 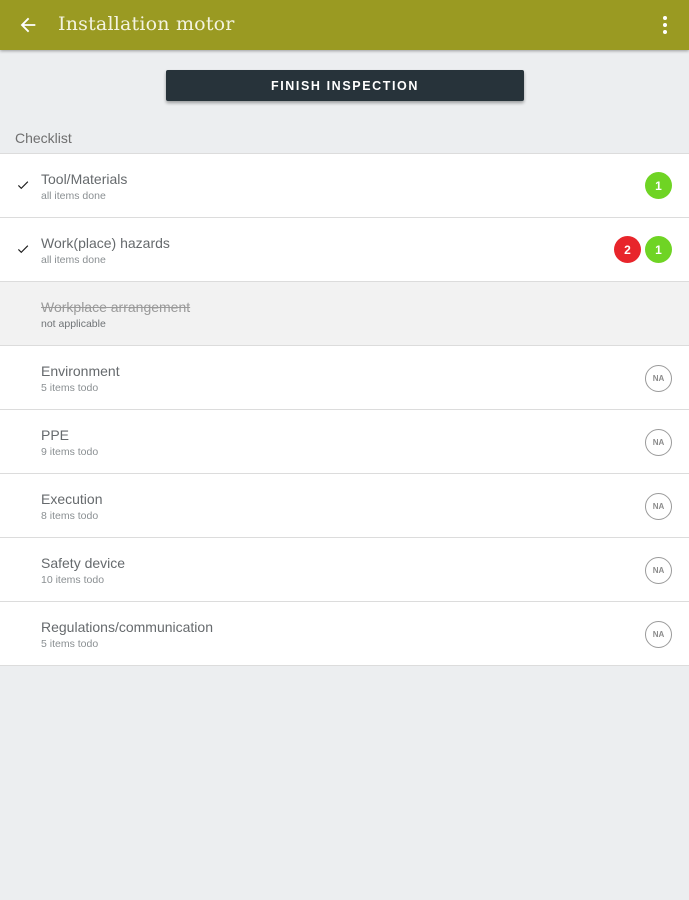 What do you see at coordinates (70, 452) in the screenshot?
I see `checklist-item-status: 9 items todo` at bounding box center [70, 452].